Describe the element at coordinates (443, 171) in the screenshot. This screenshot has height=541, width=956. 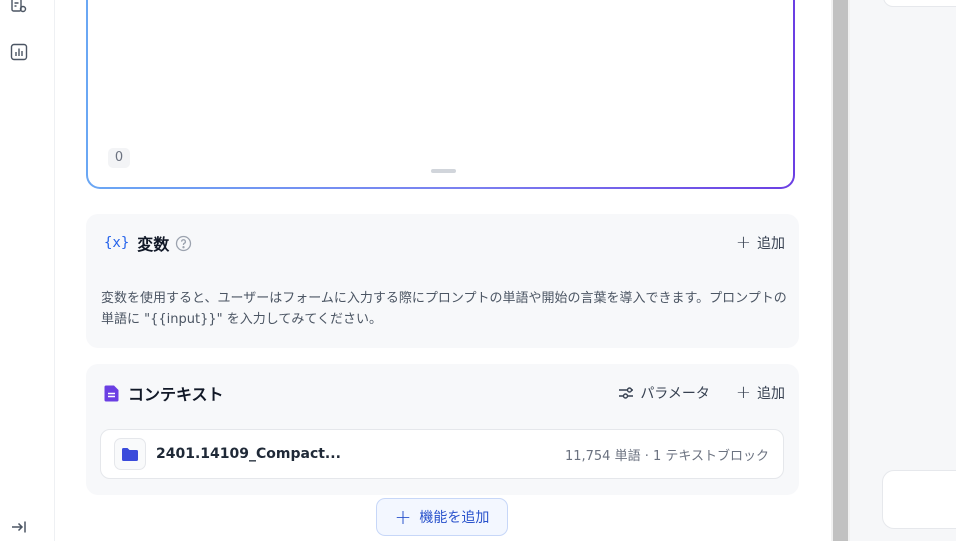
I see `resize-handle` at that location.